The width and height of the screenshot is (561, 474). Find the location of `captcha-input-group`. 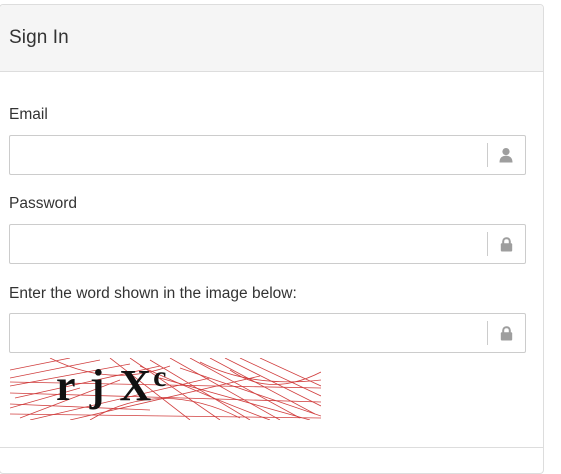

captcha-input-group is located at coordinates (267, 333).